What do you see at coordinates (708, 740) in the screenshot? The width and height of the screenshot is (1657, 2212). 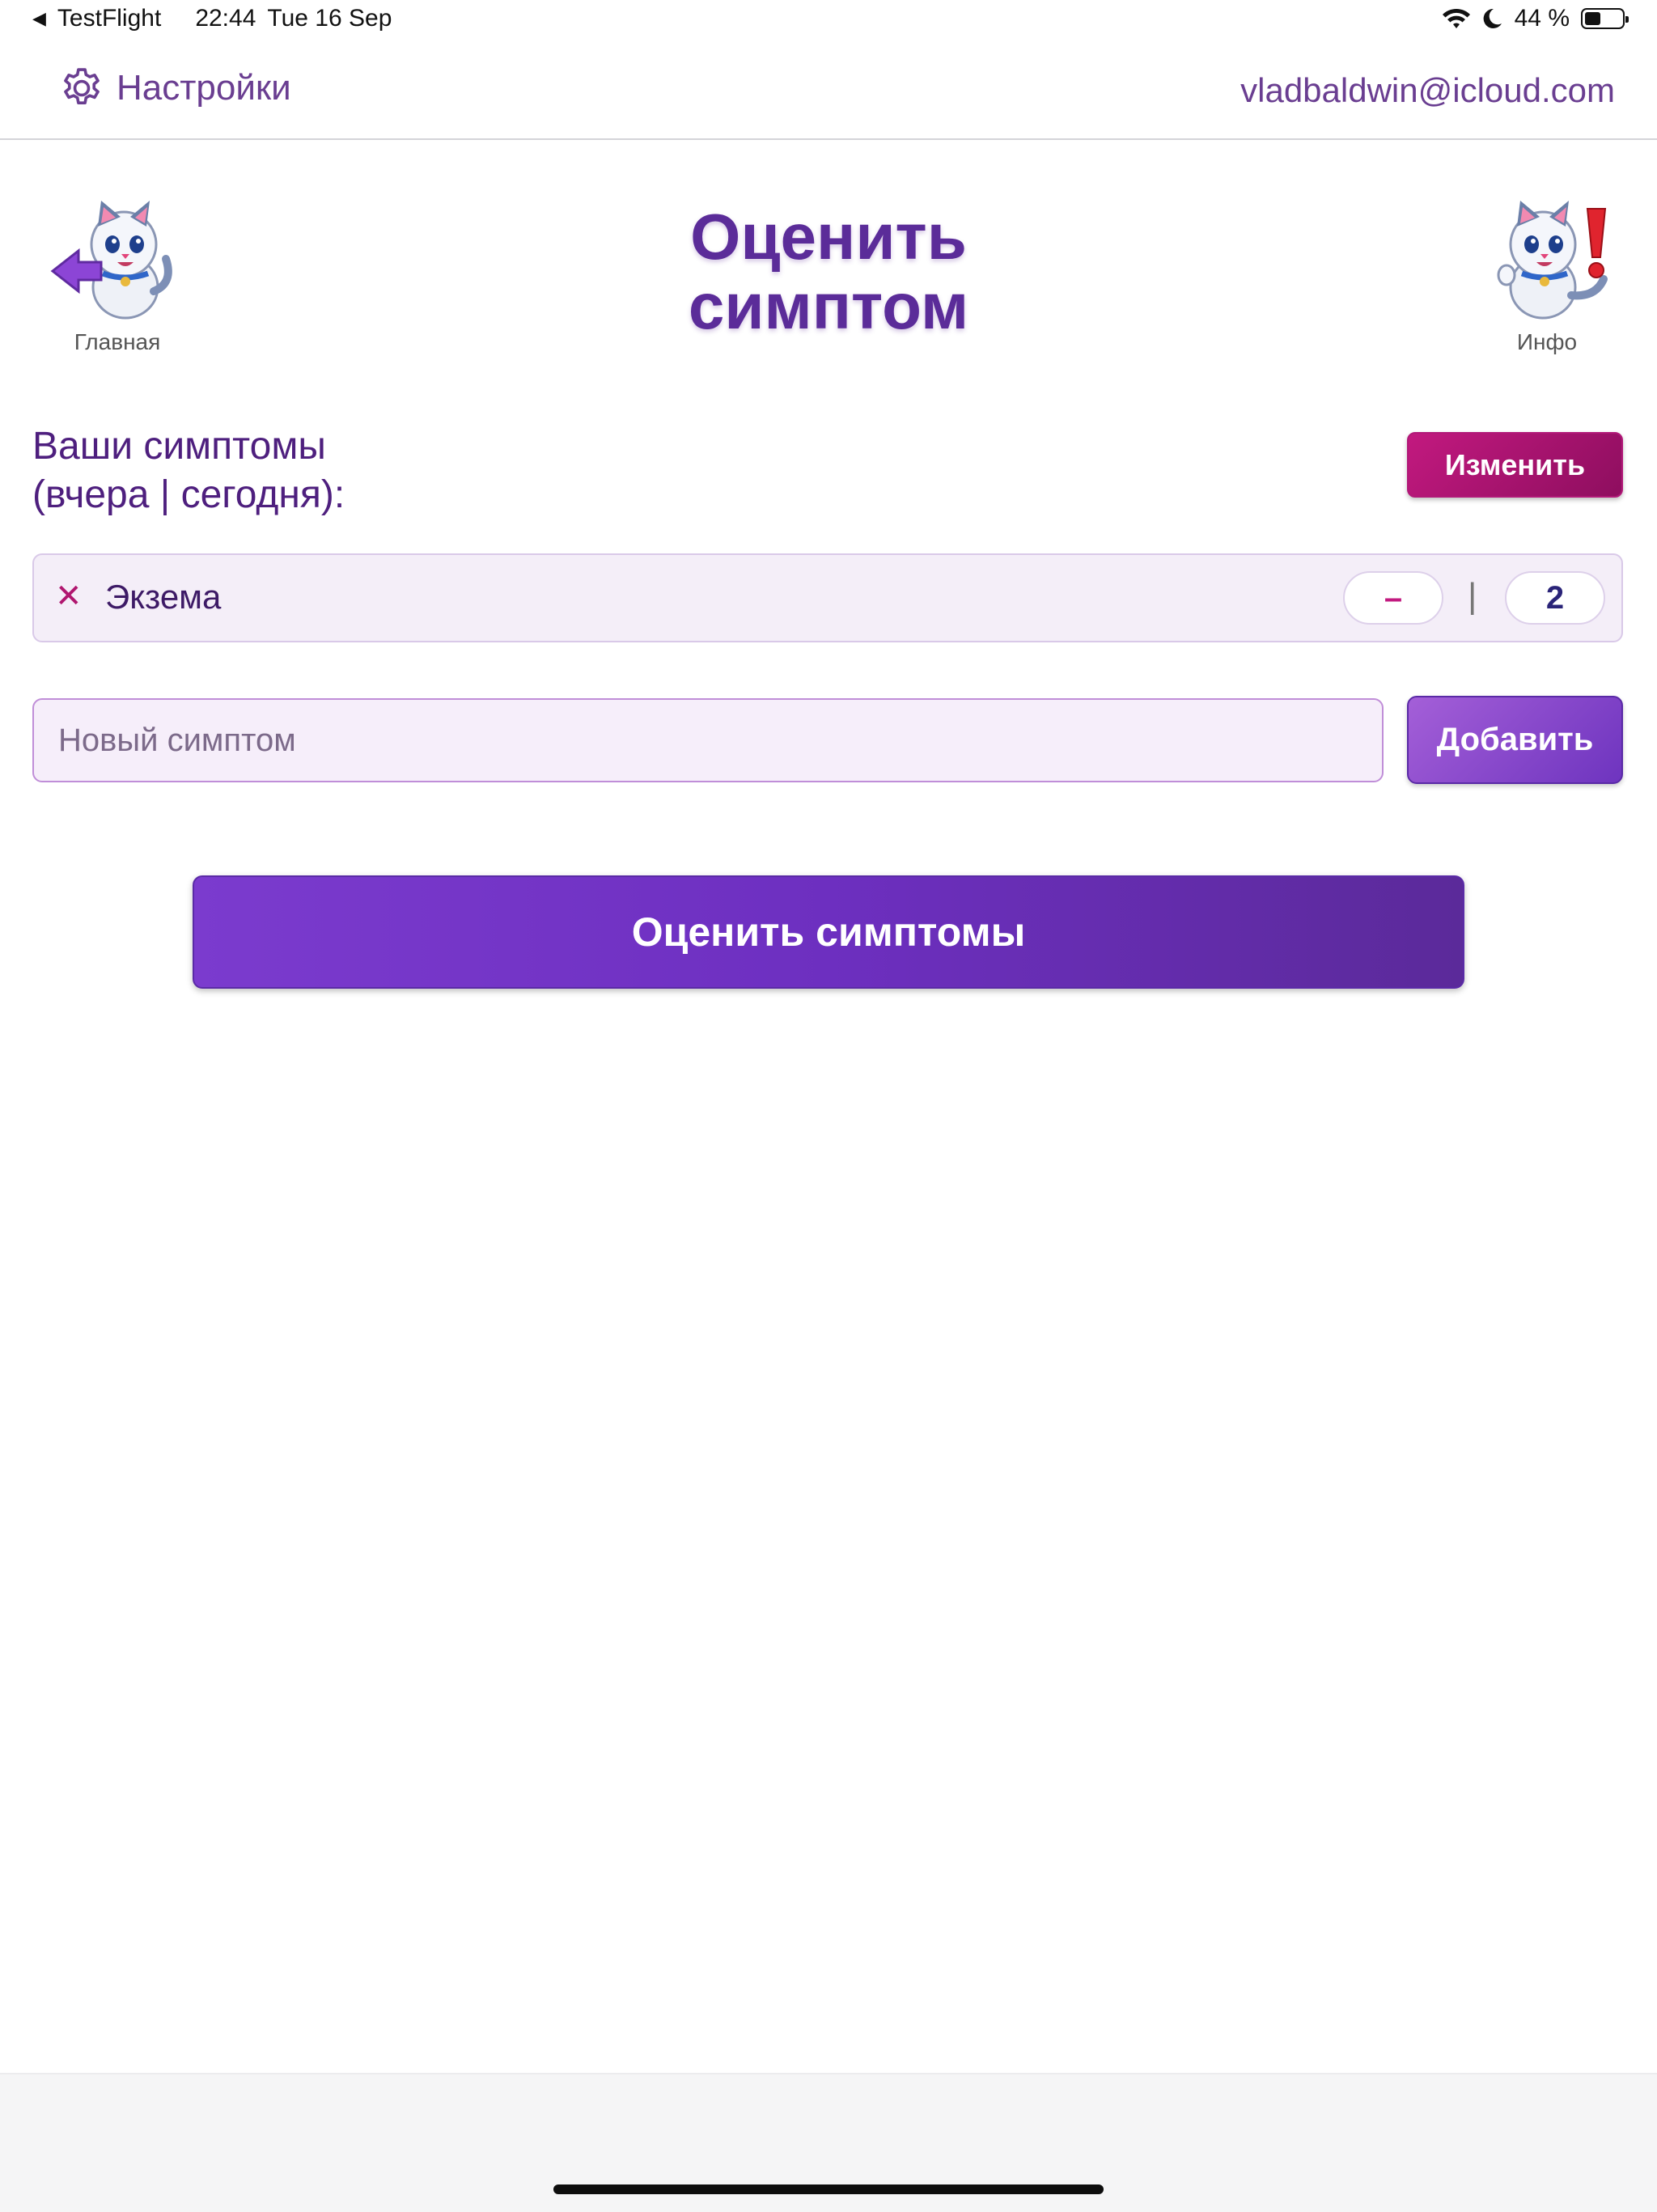 I see `new-symptom-input` at bounding box center [708, 740].